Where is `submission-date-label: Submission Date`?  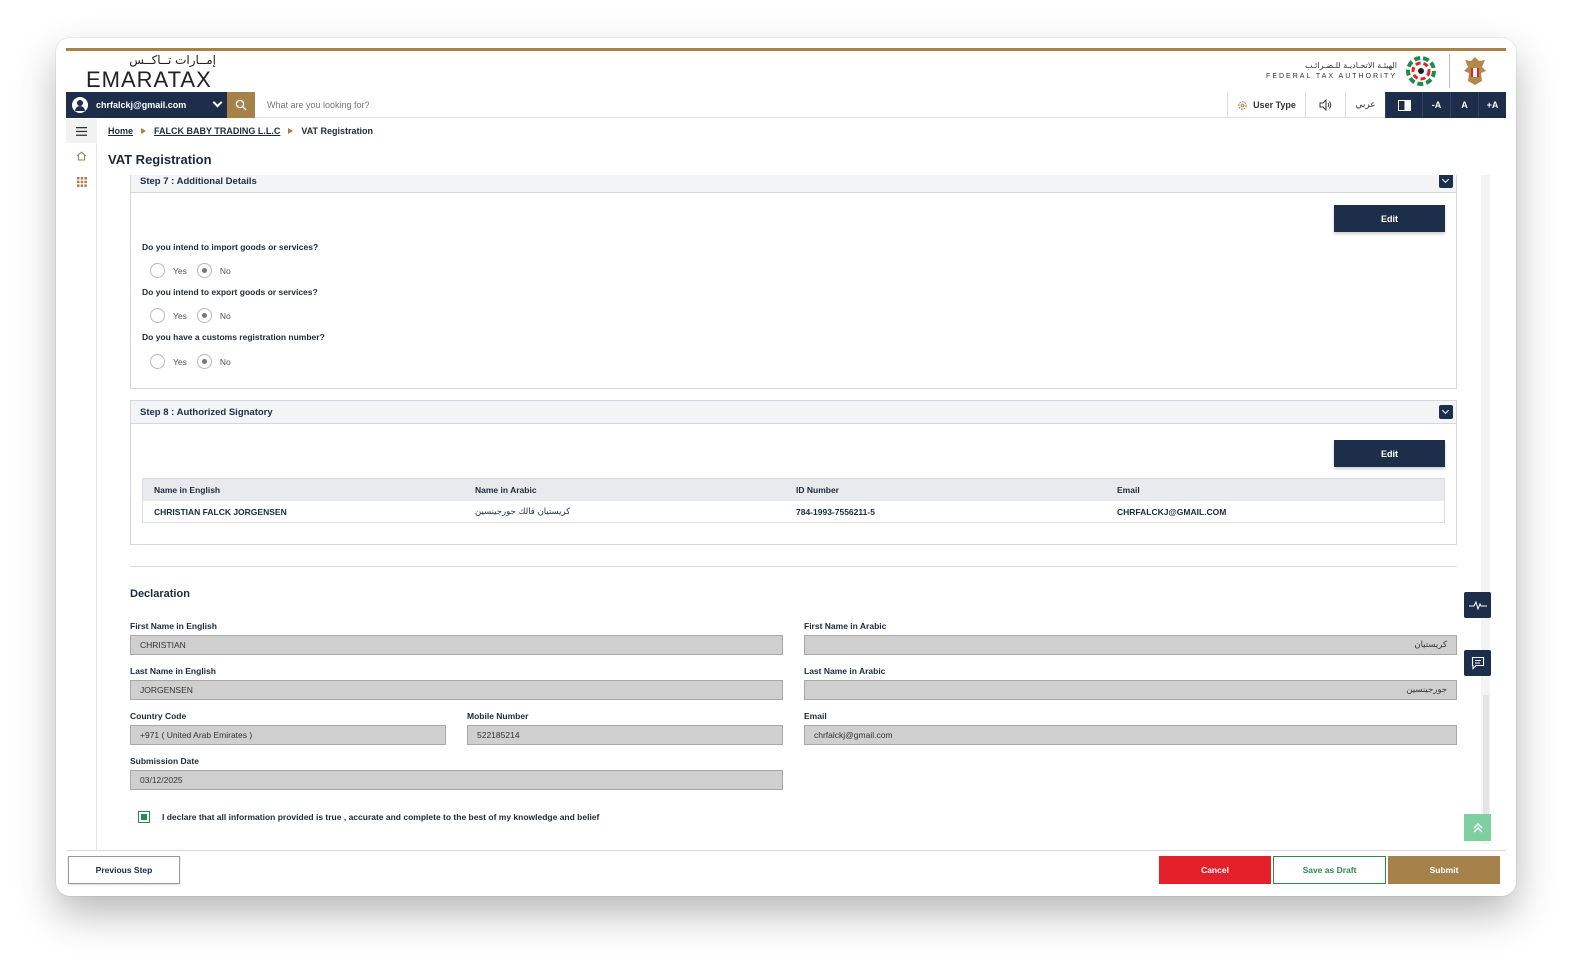 submission-date-label: Submission Date is located at coordinates (164, 761).